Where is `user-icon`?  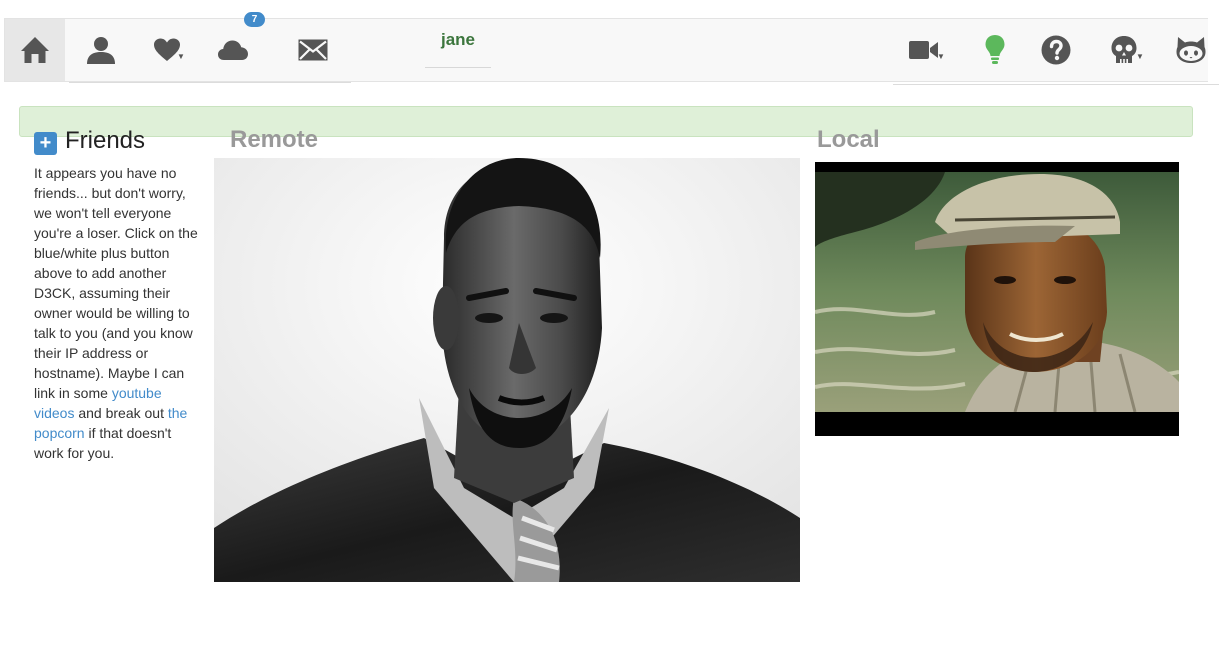 user-icon is located at coordinates (101, 50).